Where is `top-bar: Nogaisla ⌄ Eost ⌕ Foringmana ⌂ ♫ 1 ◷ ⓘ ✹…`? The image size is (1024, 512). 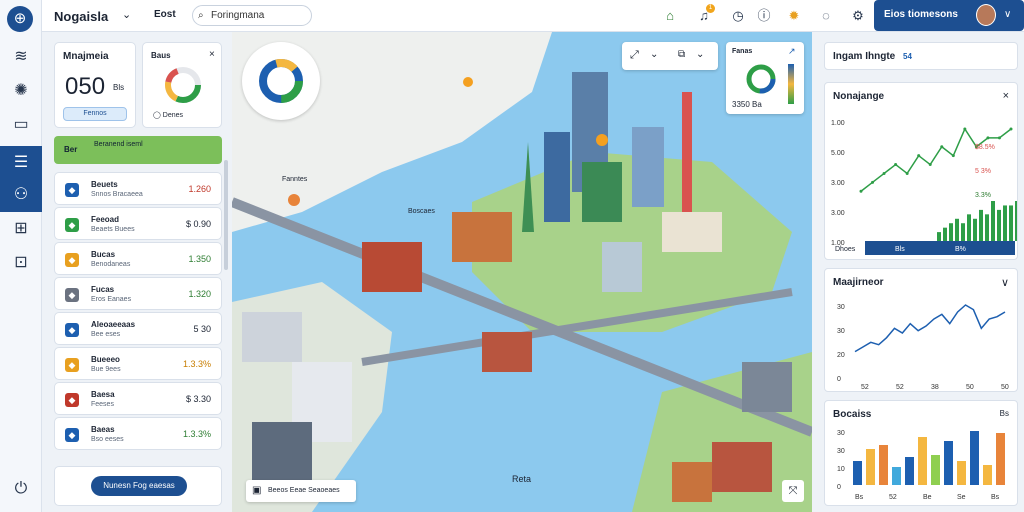 top-bar: Nogaisla ⌄ Eost ⌕ Foringmana ⌂ ♫ 1 ◷ ⓘ ✹… is located at coordinates (533, 16).